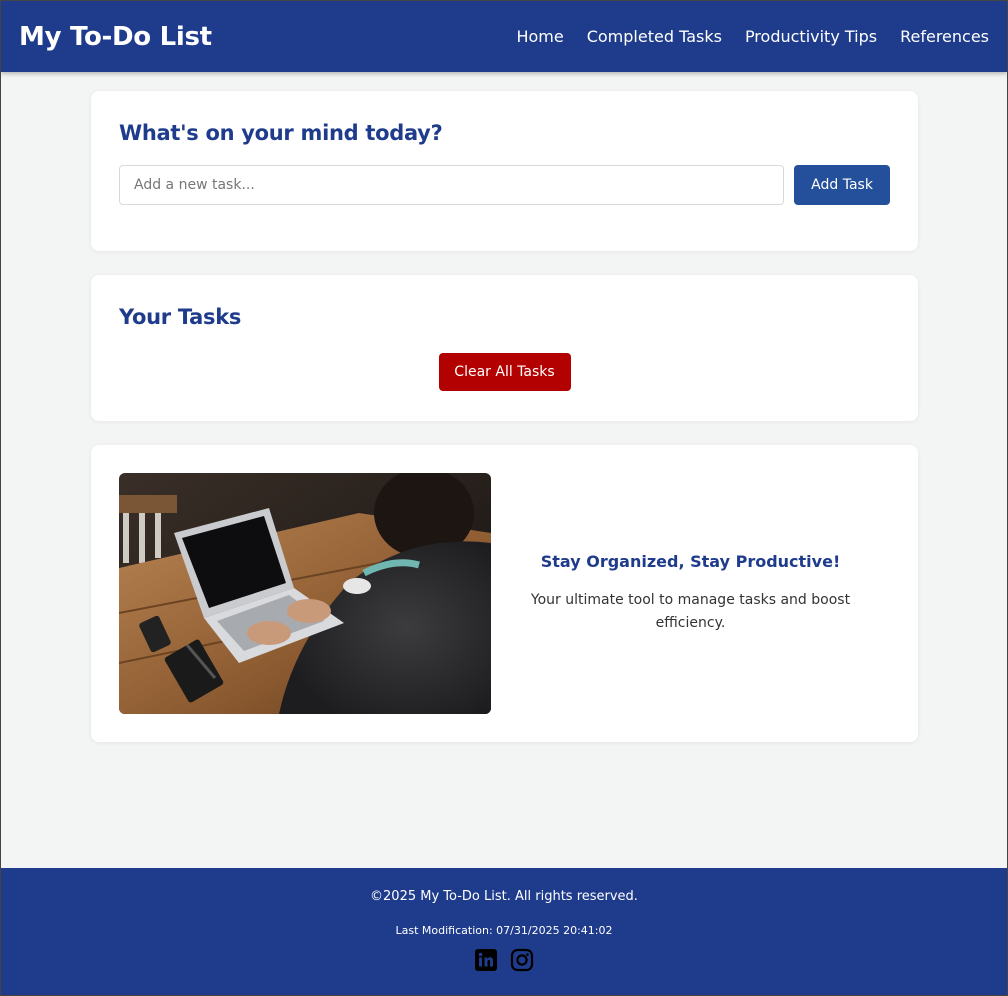 This screenshot has width=1008, height=996. Describe the element at coordinates (842, 185) in the screenshot. I see `add-task-button: Add Task` at that location.